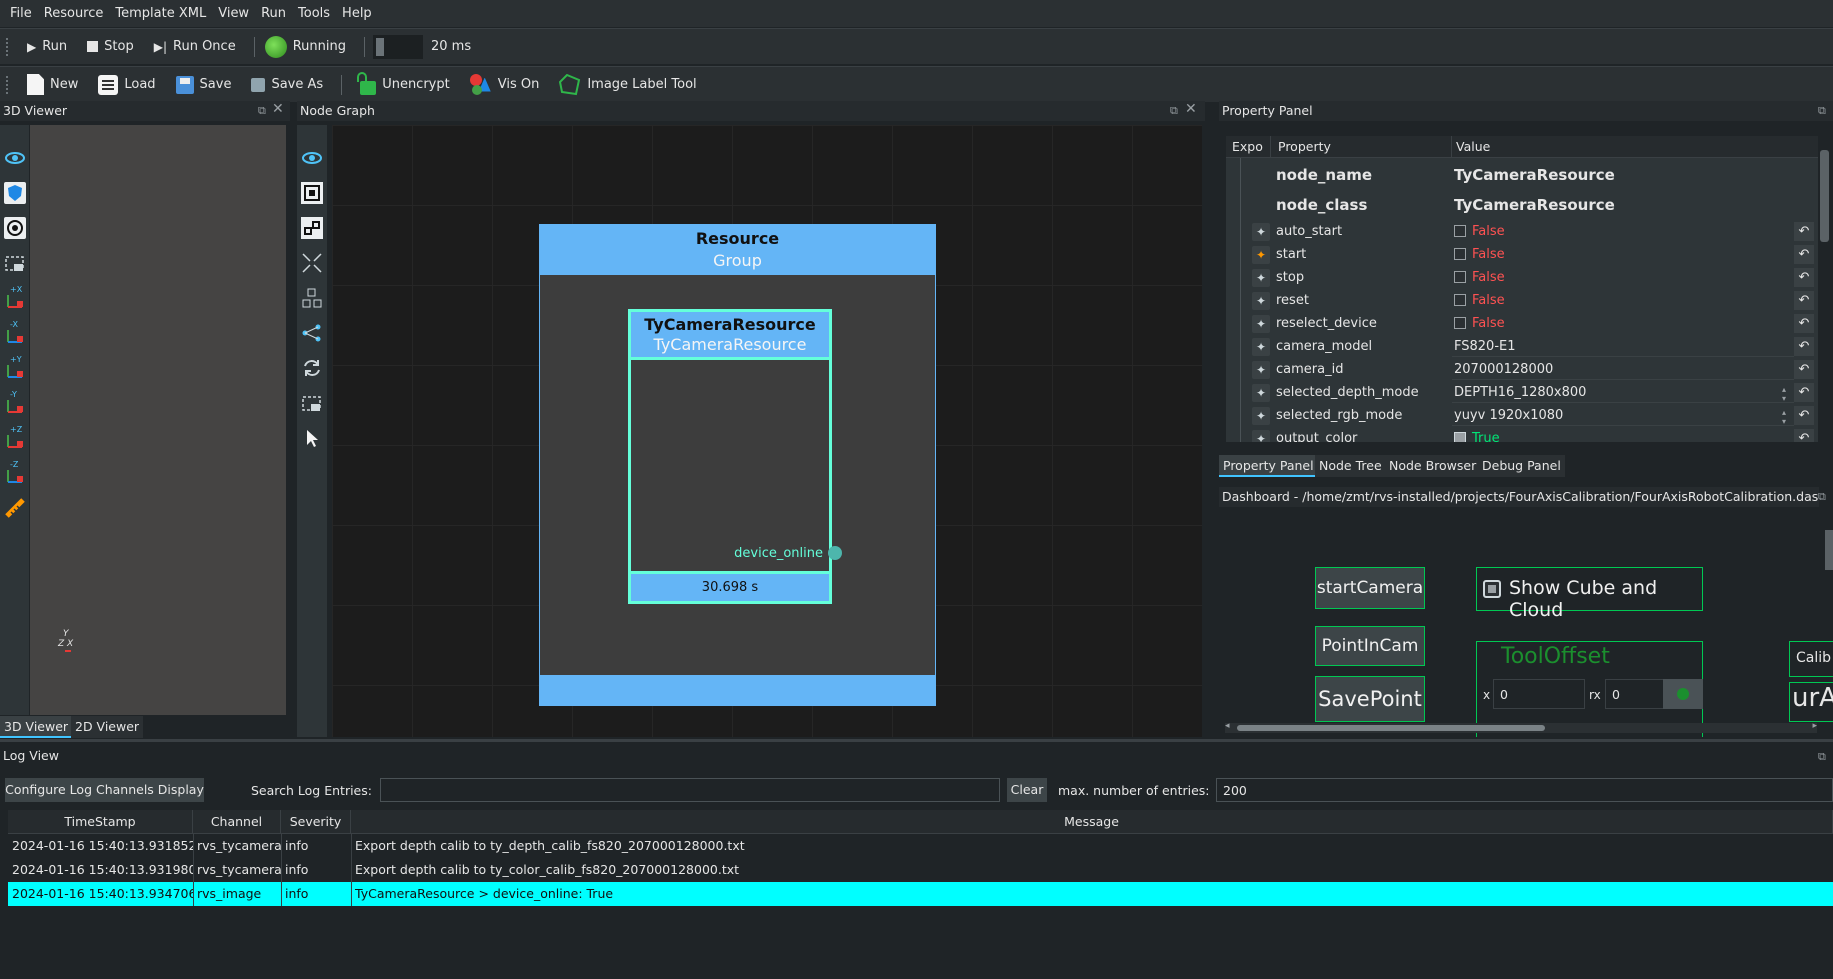  I want to click on view-plus-y-icon: +Y, so click(15, 367).